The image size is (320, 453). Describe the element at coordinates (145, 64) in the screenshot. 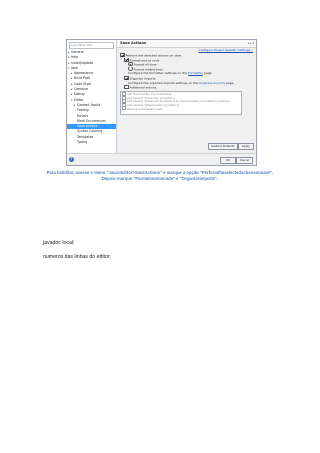

I see `option-label: Format all lines` at that location.